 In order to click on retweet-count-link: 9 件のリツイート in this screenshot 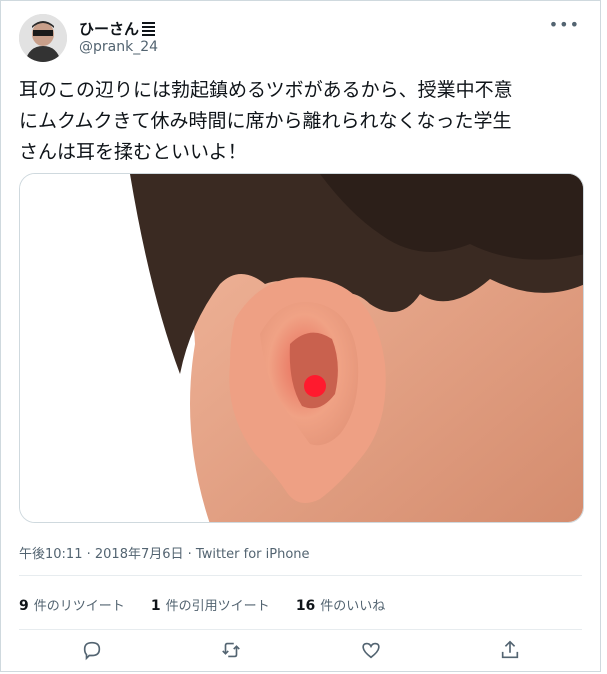, I will do `click(72, 606)`.